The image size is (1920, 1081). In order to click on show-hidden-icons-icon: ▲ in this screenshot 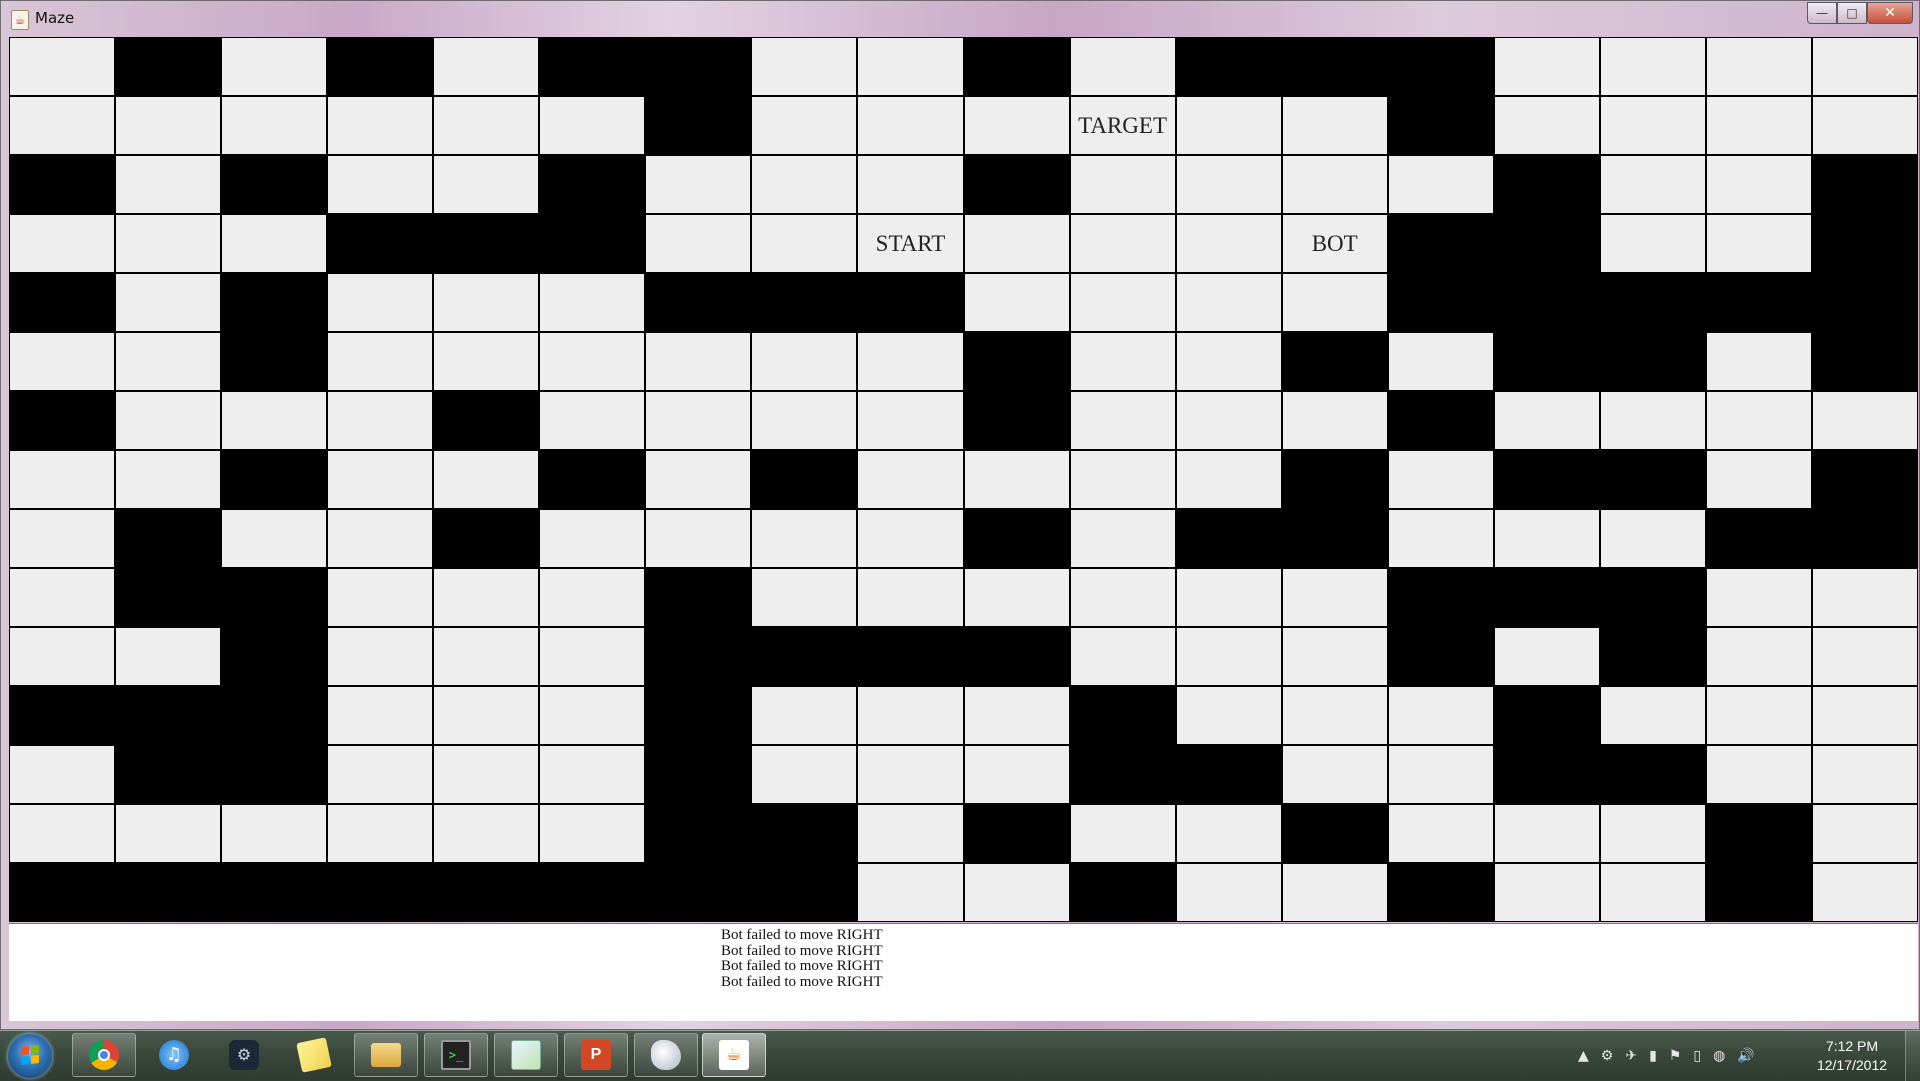, I will do `click(1583, 1056)`.